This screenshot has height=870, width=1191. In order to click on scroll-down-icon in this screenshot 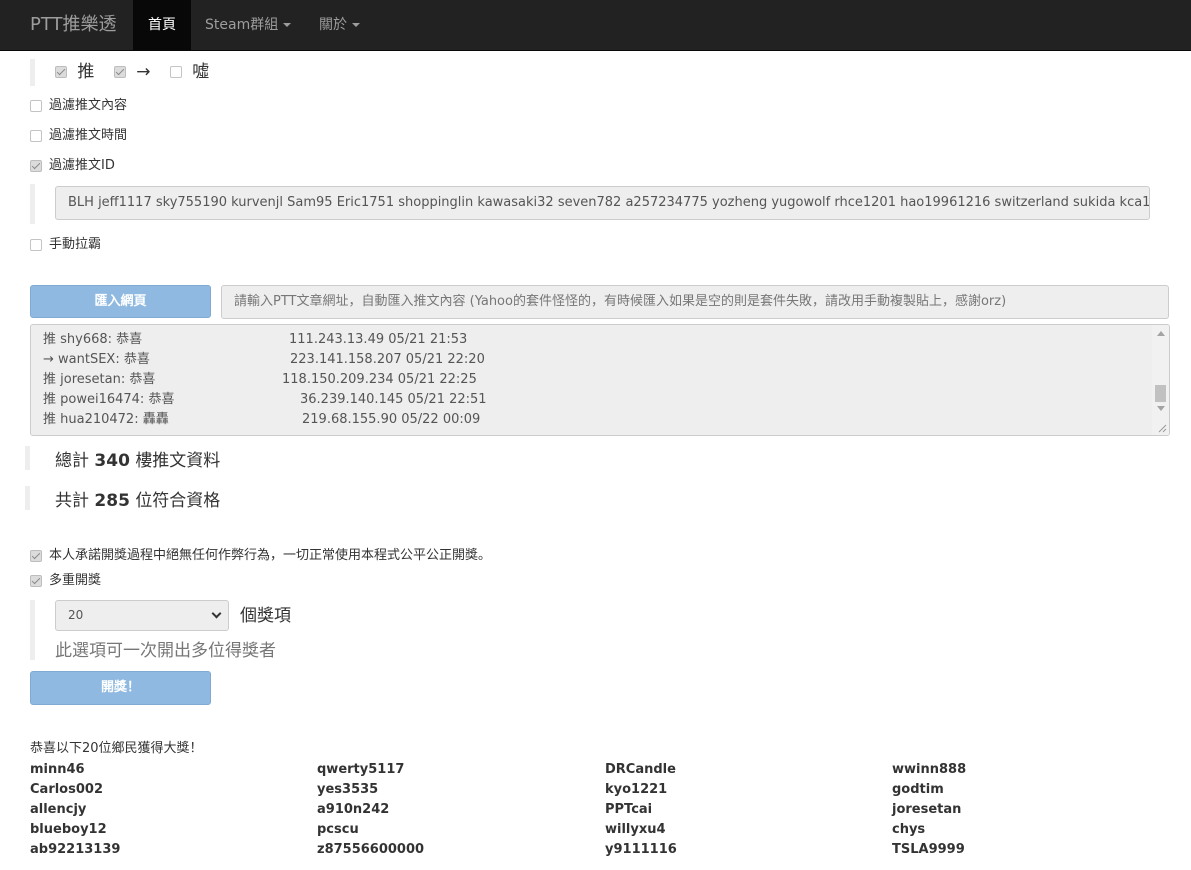, I will do `click(1161, 408)`.